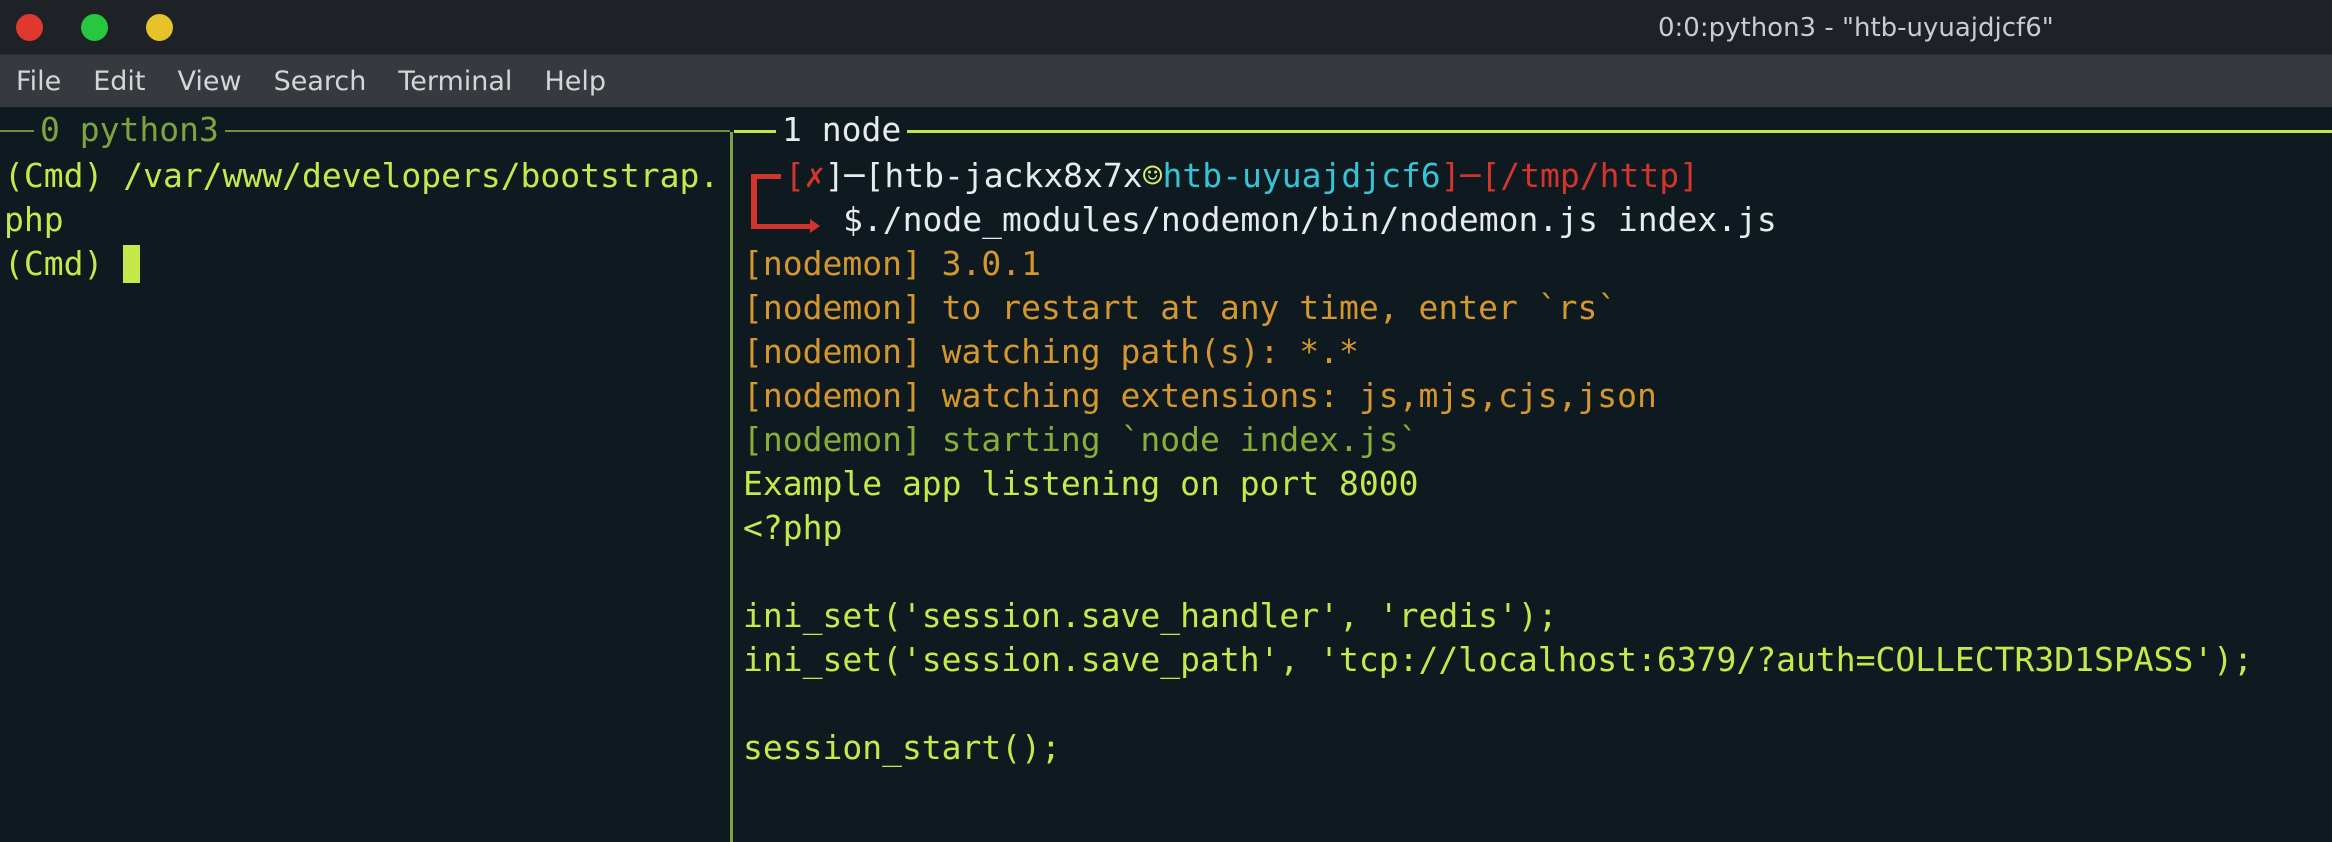  I want to click on prompt-host: htb-uyuajdjcf6, so click(1301, 175).